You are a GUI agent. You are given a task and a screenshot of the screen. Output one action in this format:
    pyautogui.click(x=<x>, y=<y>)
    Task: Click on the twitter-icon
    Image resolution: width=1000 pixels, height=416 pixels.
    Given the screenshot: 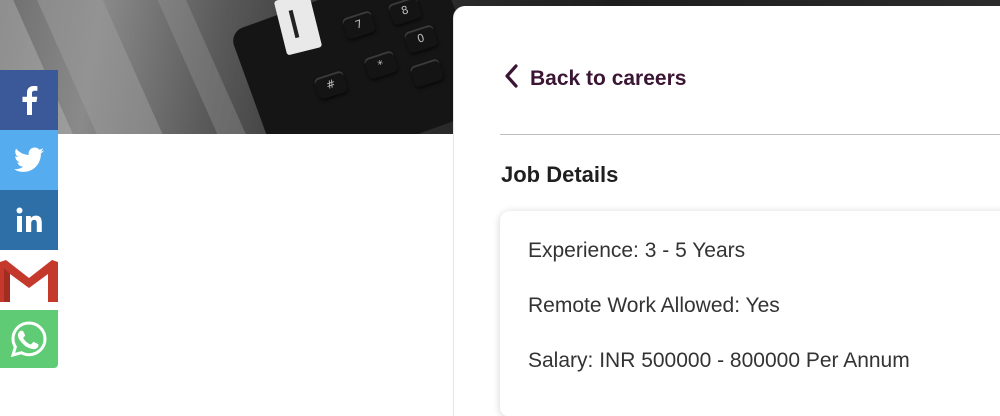 What is the action you would take?
    pyautogui.click(x=29, y=159)
    